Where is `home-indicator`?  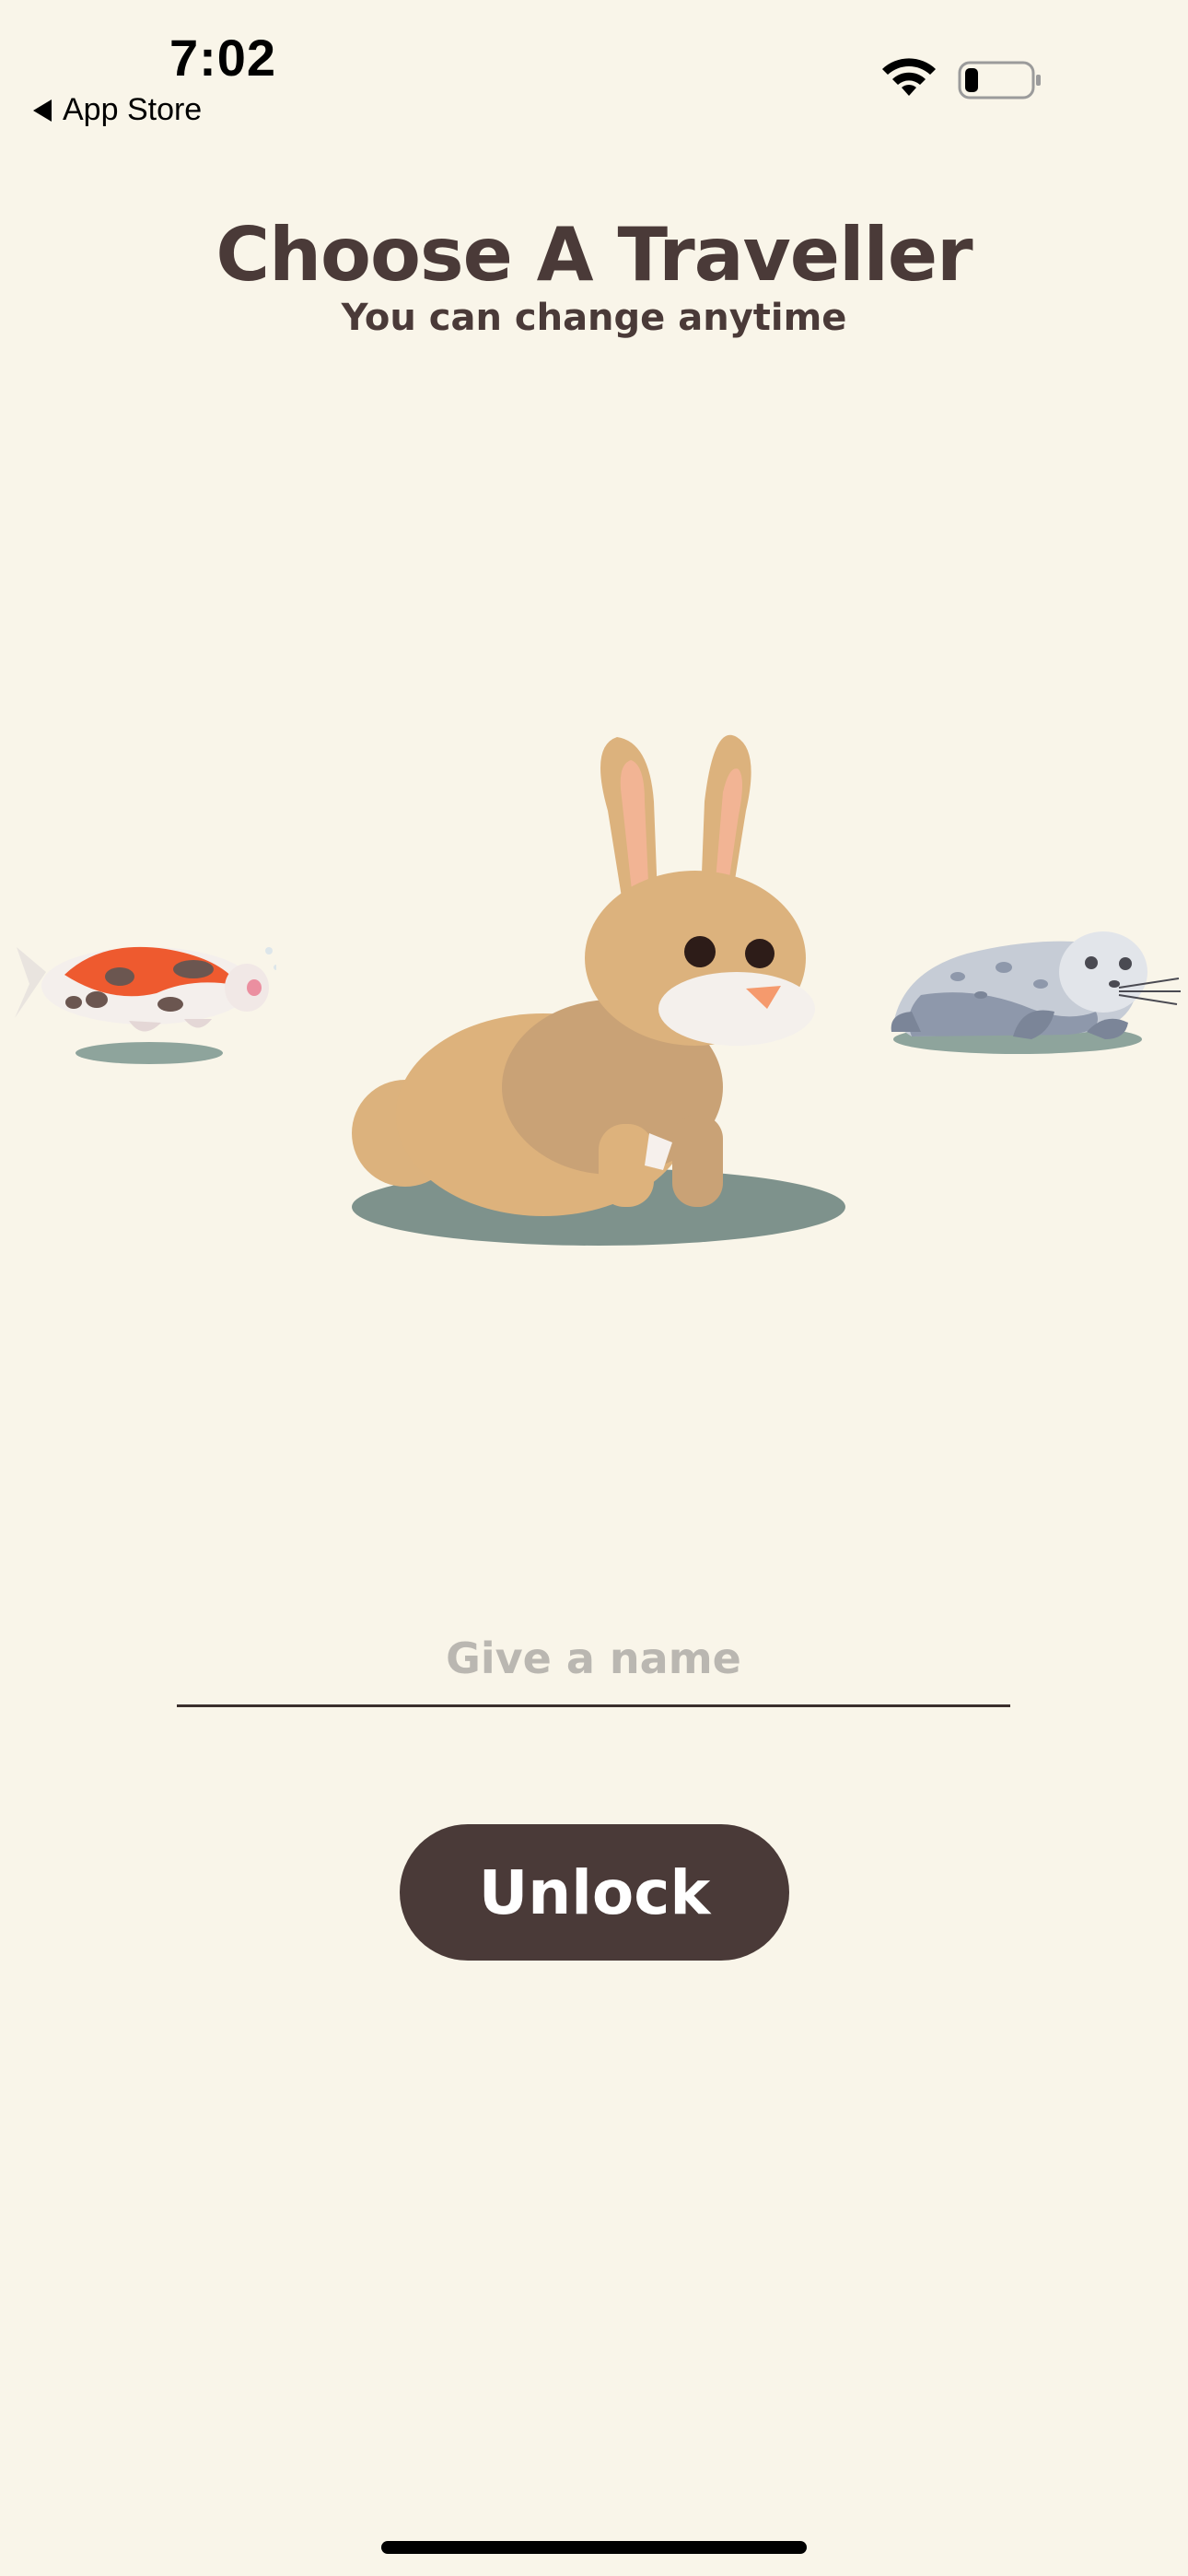 home-indicator is located at coordinates (594, 2547).